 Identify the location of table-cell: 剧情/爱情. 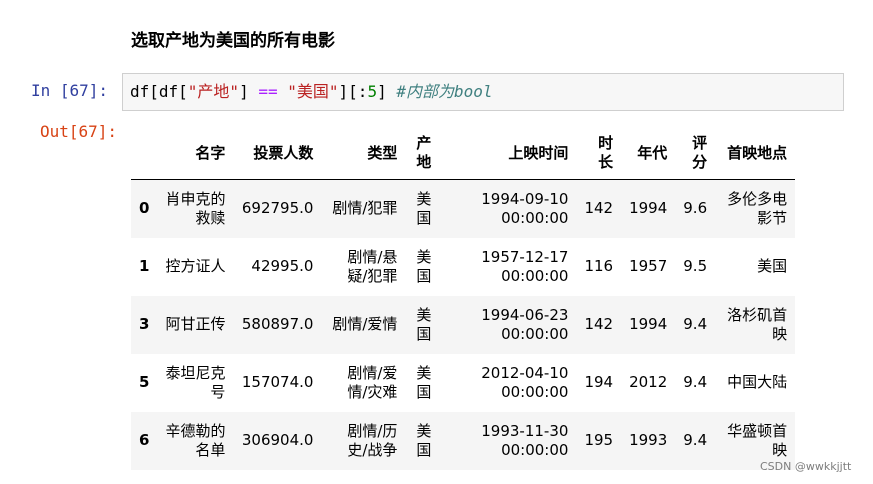
(365, 324).